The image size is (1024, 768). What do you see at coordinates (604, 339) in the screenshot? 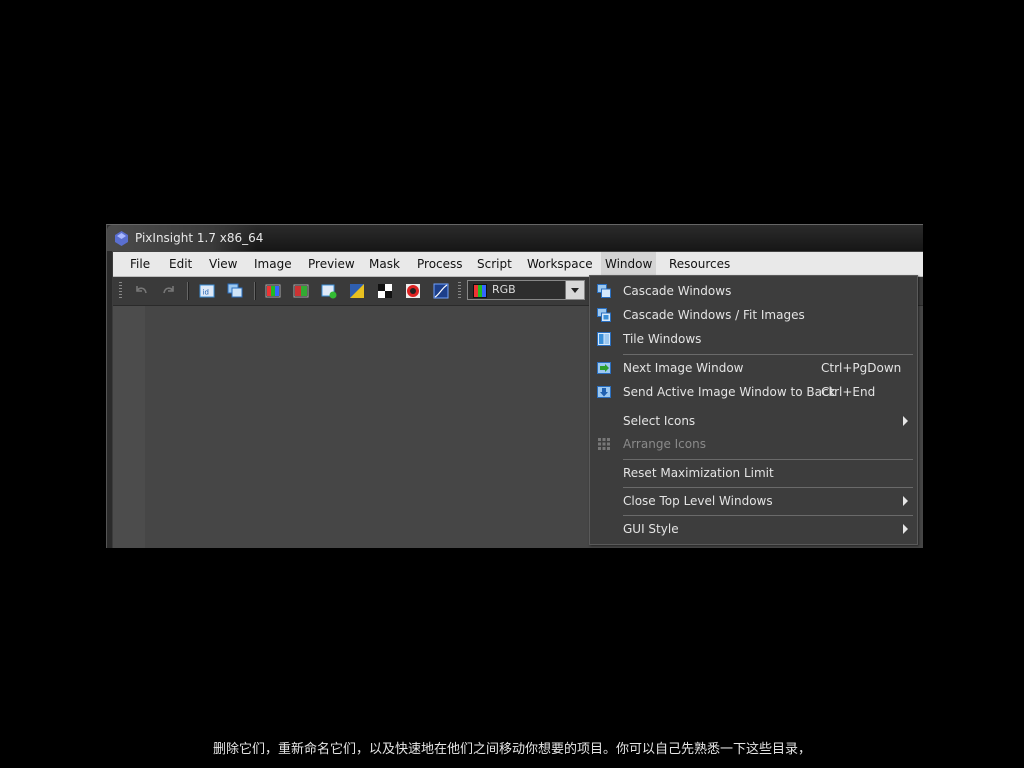
I see `tile-windows-icon` at bounding box center [604, 339].